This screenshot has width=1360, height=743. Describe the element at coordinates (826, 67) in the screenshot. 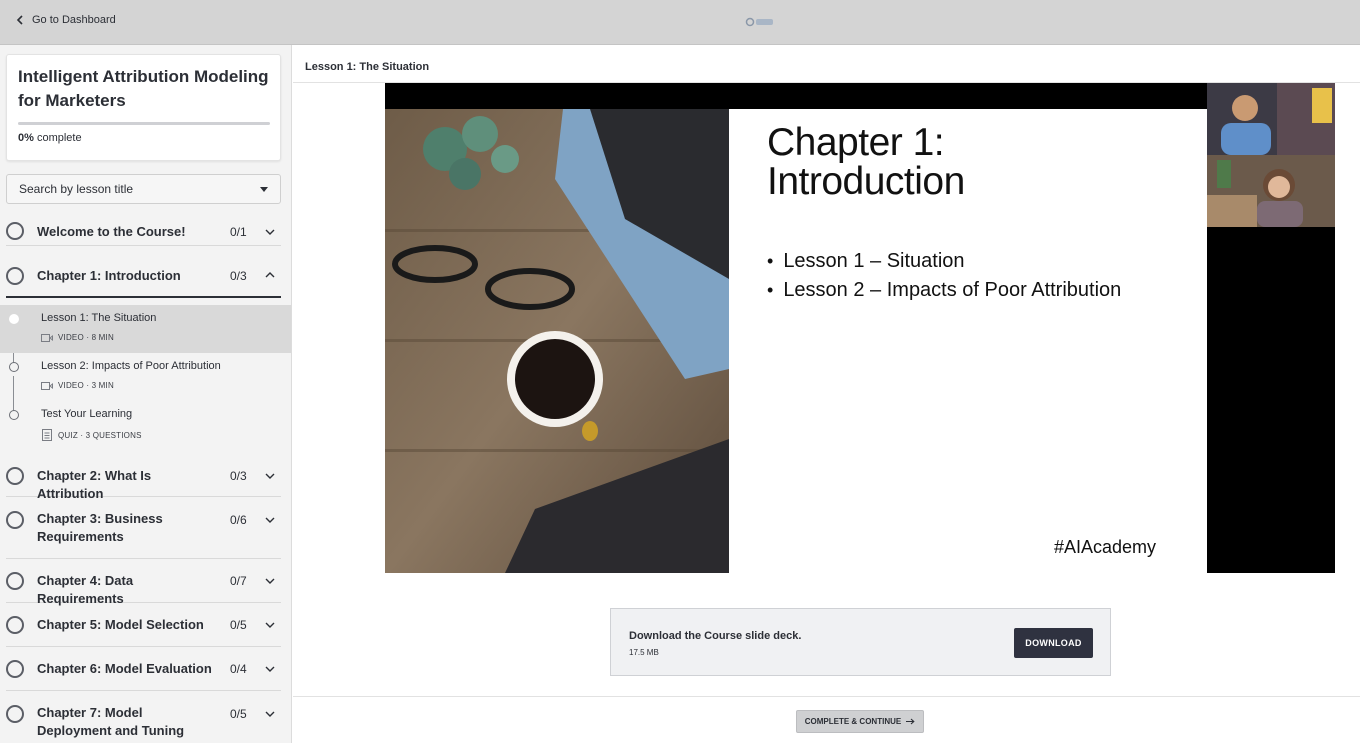

I see `lesson-header: Lesson 1: The Situation` at that location.